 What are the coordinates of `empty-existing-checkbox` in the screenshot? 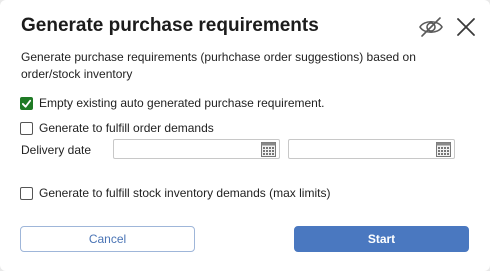 It's located at (26, 103).